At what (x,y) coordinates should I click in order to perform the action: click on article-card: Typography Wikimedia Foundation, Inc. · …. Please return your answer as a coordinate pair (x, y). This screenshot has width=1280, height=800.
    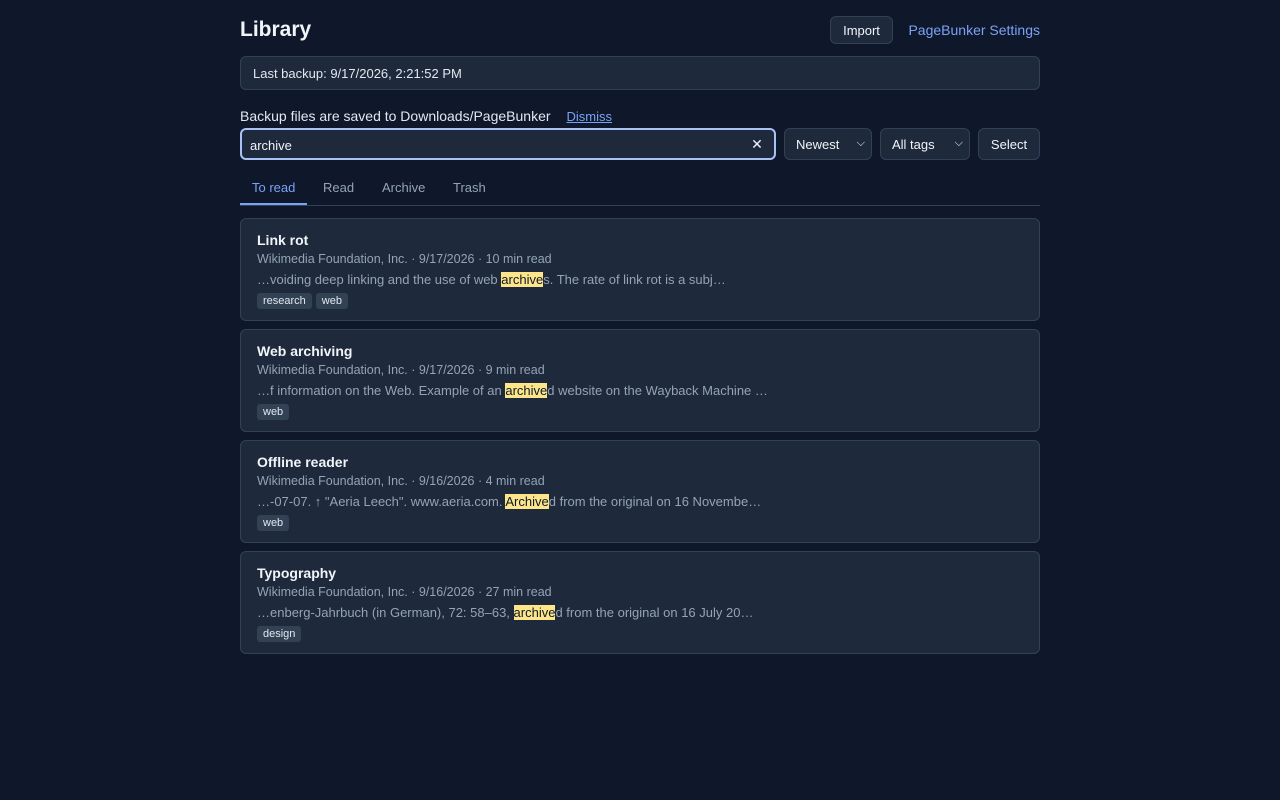
    Looking at the image, I should click on (640, 602).